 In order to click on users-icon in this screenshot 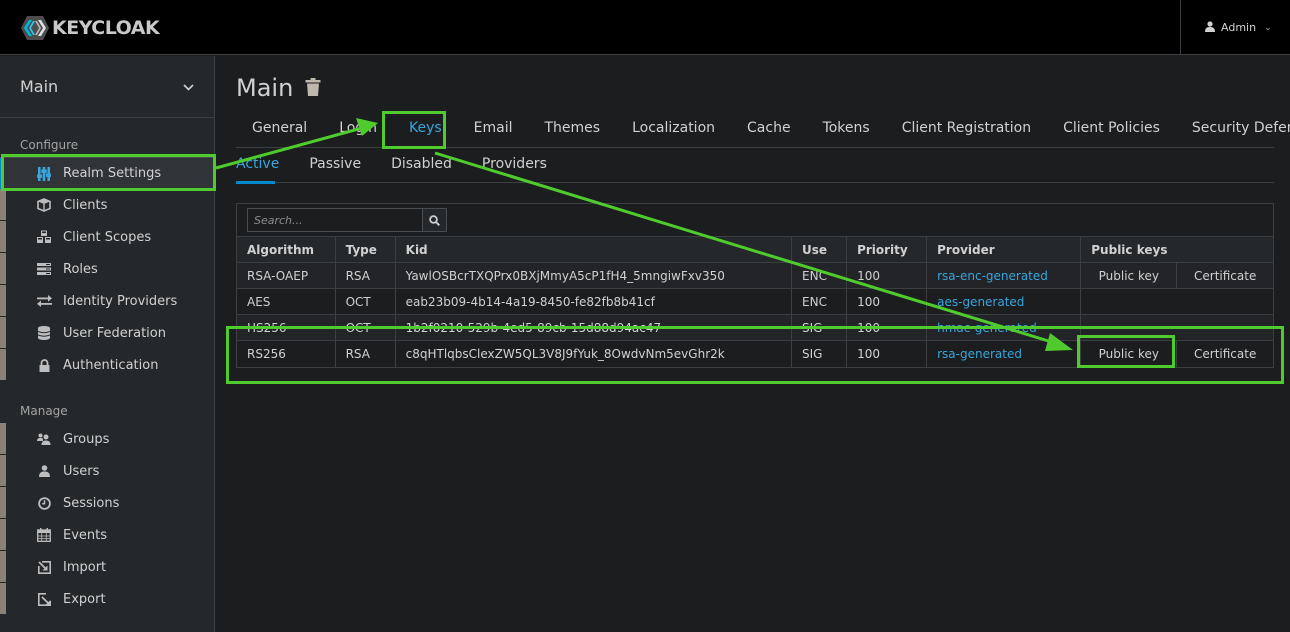, I will do `click(44, 439)`.